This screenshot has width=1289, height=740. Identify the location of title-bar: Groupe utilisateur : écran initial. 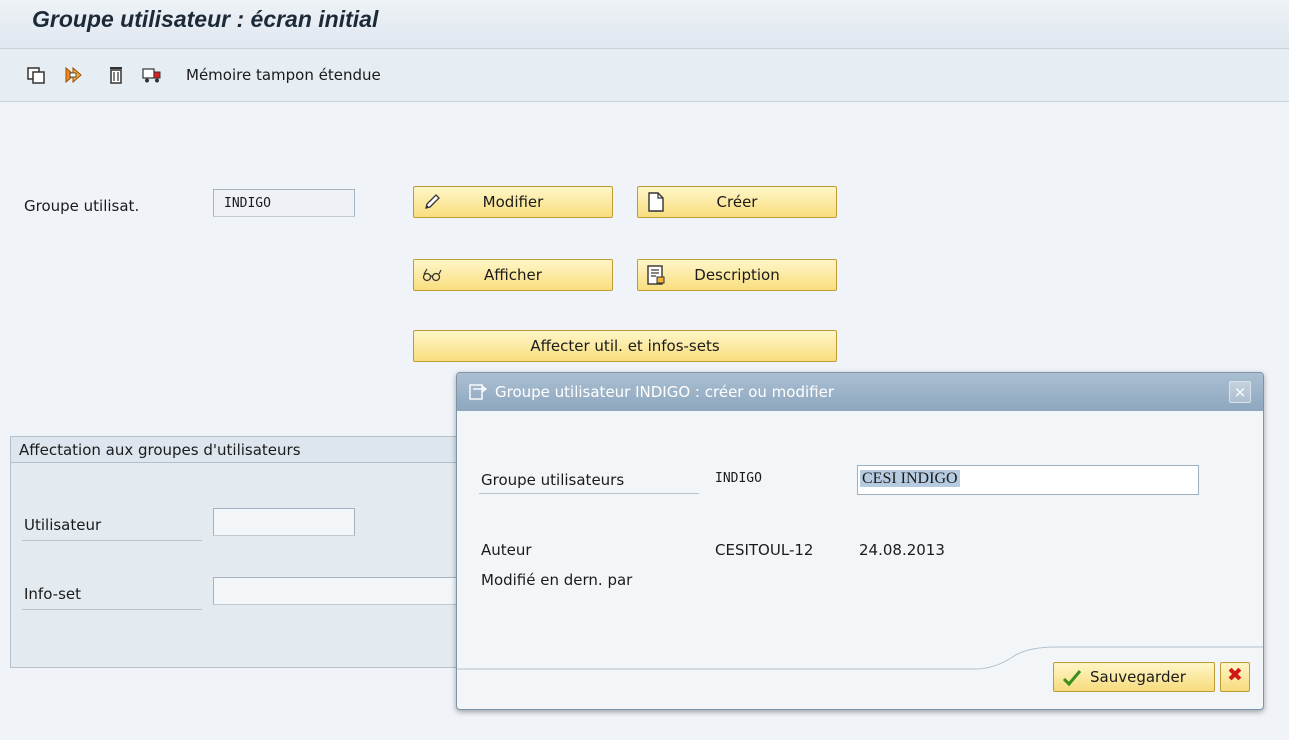
(644, 24).